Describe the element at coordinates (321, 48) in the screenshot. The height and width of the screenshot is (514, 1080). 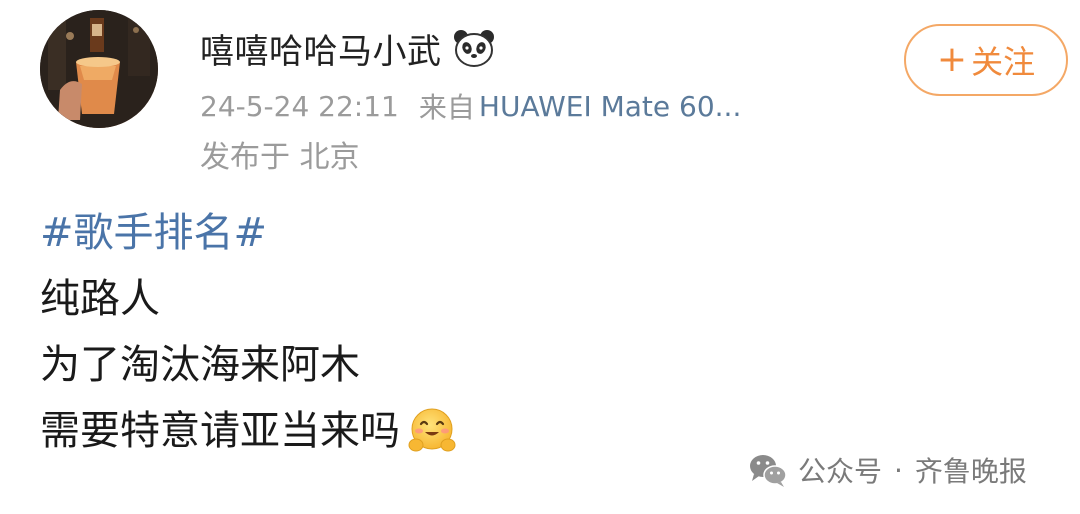
I see `author-name: 嘻嘻哈哈马小武` at that location.